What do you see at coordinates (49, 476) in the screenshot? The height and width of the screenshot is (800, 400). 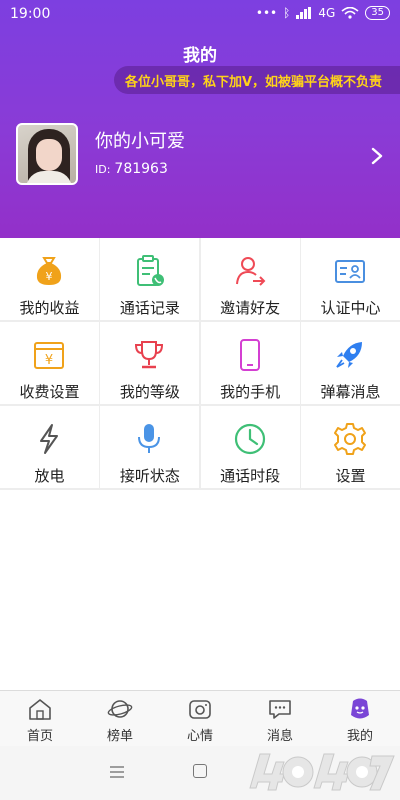 I see `menu-item-label: 放电` at bounding box center [49, 476].